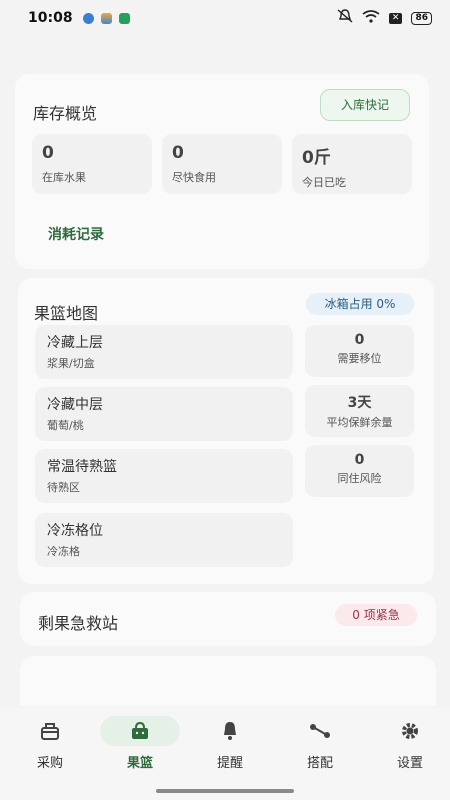 The image size is (450, 800). Describe the element at coordinates (365, 105) in the screenshot. I see `quick-stock-button: 入库快记` at that location.